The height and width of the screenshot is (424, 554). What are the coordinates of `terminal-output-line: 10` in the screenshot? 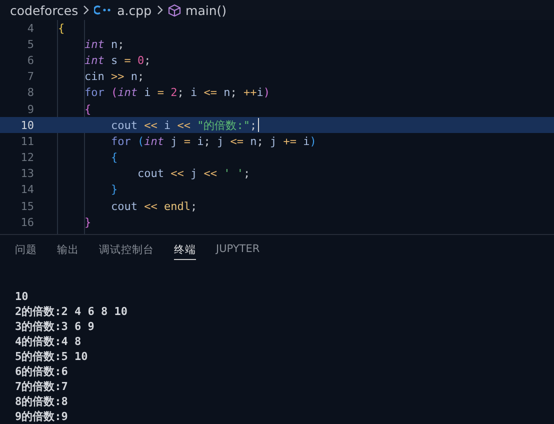 It's located at (22, 296).